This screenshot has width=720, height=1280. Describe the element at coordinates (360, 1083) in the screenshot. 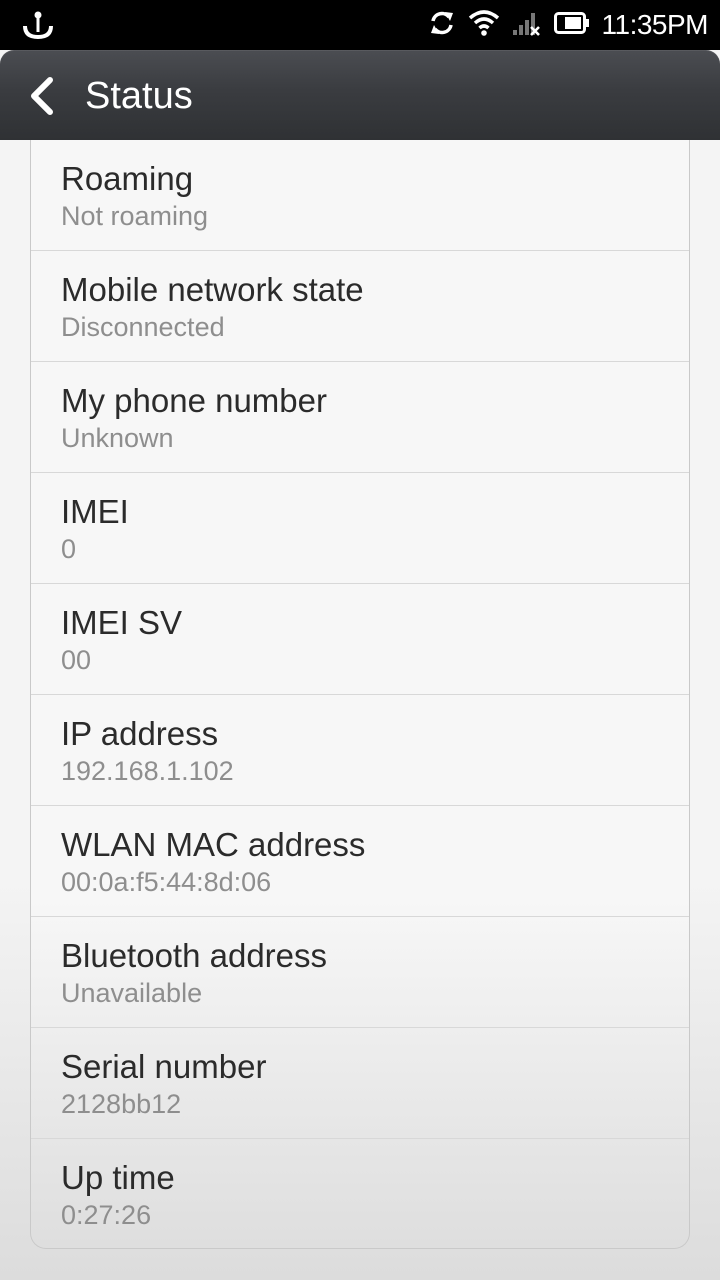

I see `list-item-serial-number: Serial number 2128bb12` at that location.